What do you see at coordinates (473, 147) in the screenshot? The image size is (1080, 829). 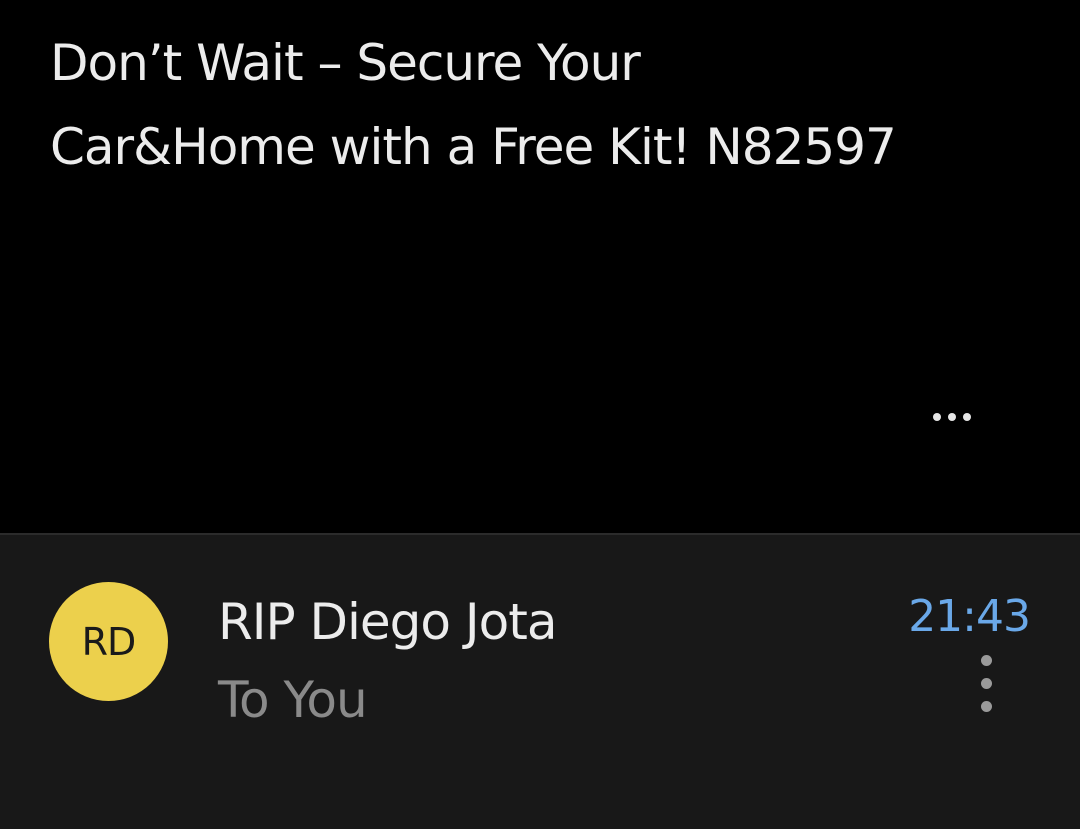 I see `email-subject-line-2: Car&Home with a Free Kit! N82597` at bounding box center [473, 147].